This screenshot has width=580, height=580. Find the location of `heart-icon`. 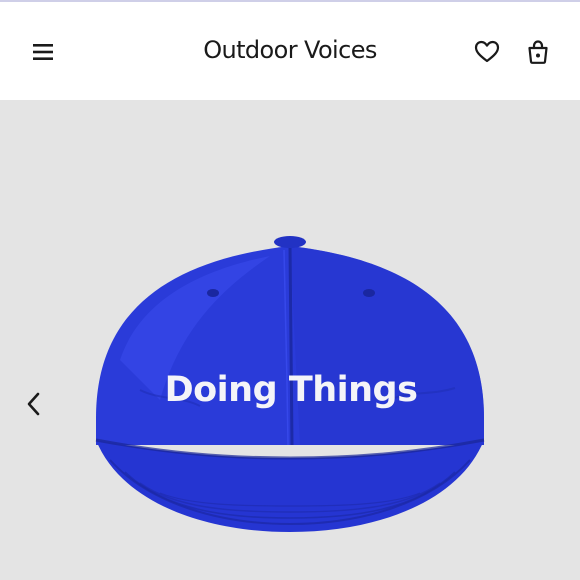

heart-icon is located at coordinates (487, 52).